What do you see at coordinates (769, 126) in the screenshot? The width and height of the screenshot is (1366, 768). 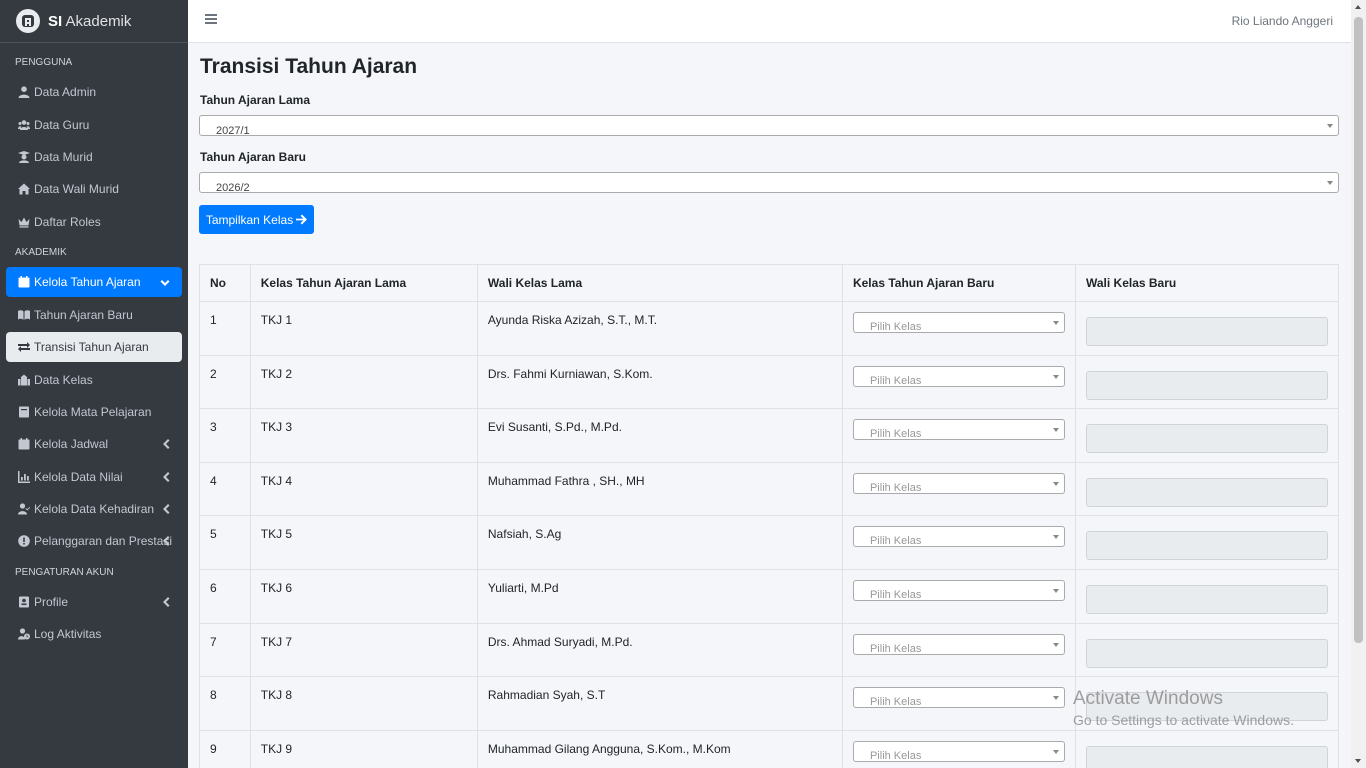 I see `old-year-select: 2027/1` at bounding box center [769, 126].